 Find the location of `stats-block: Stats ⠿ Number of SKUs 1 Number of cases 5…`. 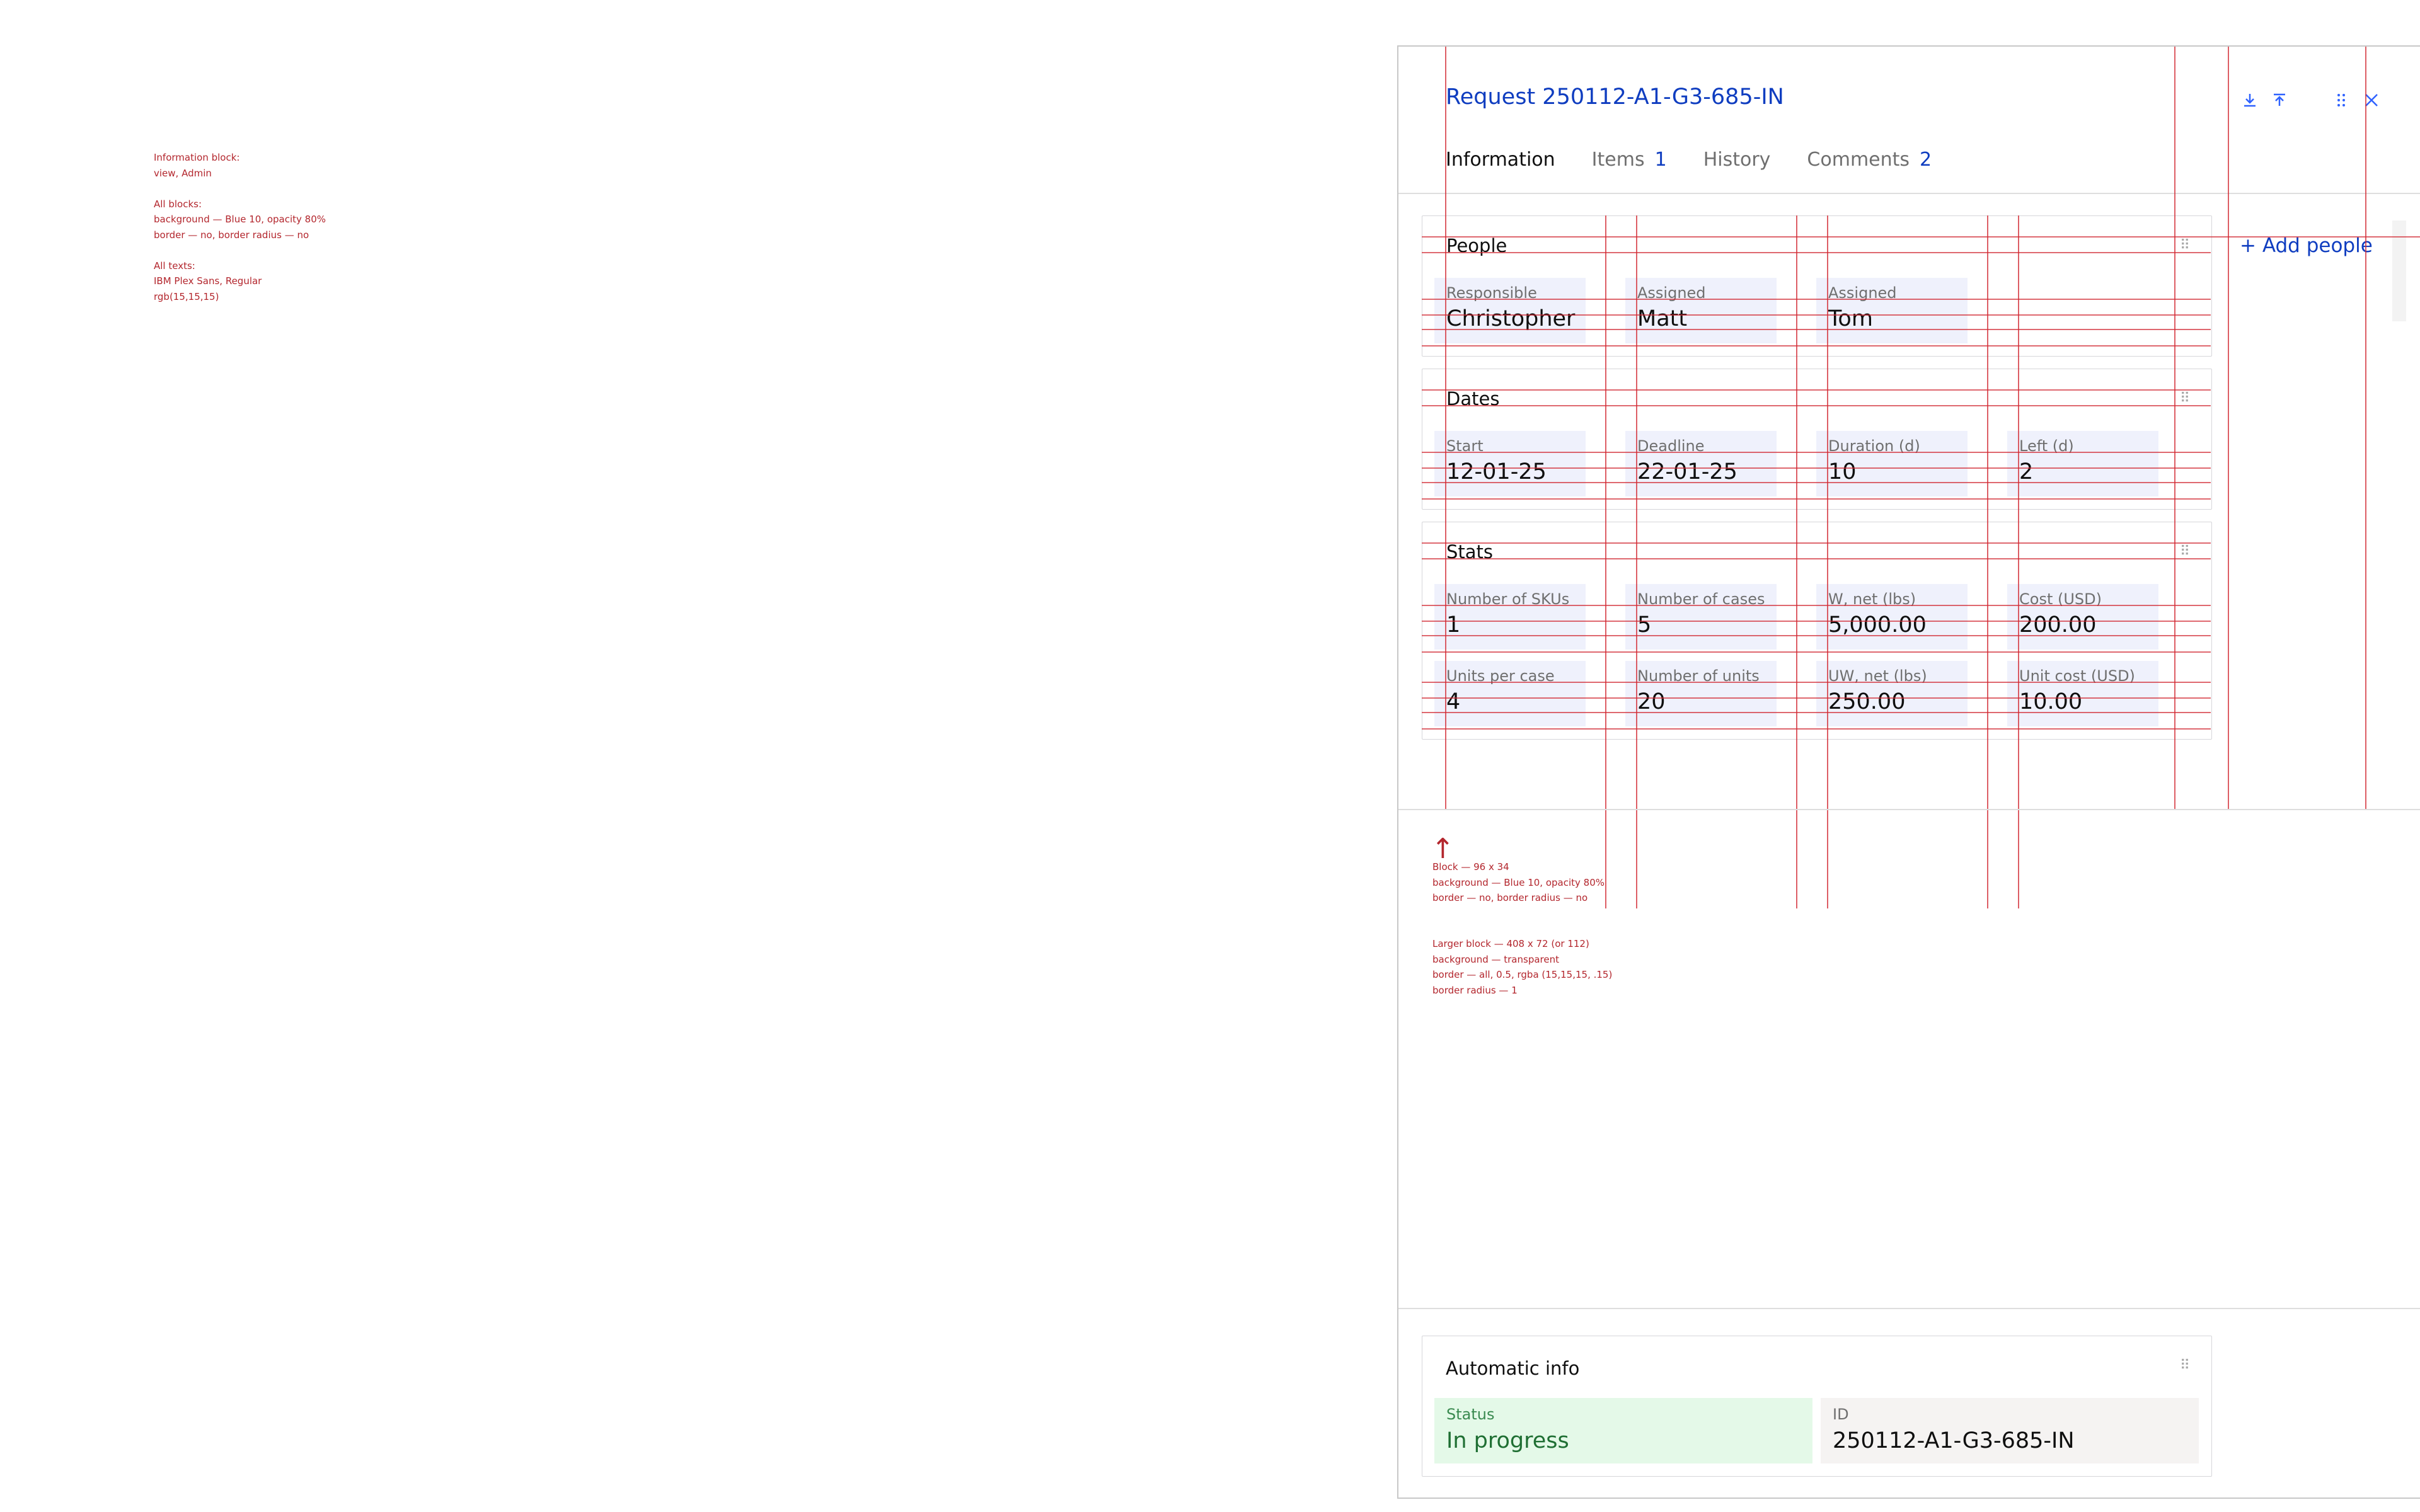

stats-block: Stats ⠿ Number of SKUs 1 Number of cases 5… is located at coordinates (1817, 631).